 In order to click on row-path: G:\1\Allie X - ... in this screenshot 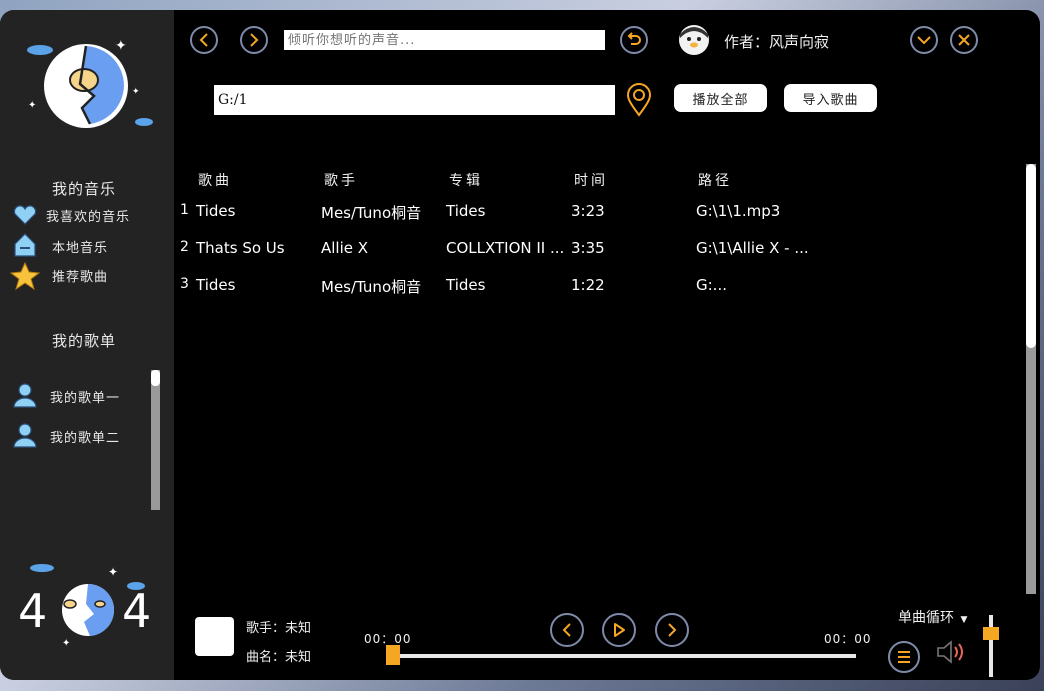, I will do `click(752, 248)`.